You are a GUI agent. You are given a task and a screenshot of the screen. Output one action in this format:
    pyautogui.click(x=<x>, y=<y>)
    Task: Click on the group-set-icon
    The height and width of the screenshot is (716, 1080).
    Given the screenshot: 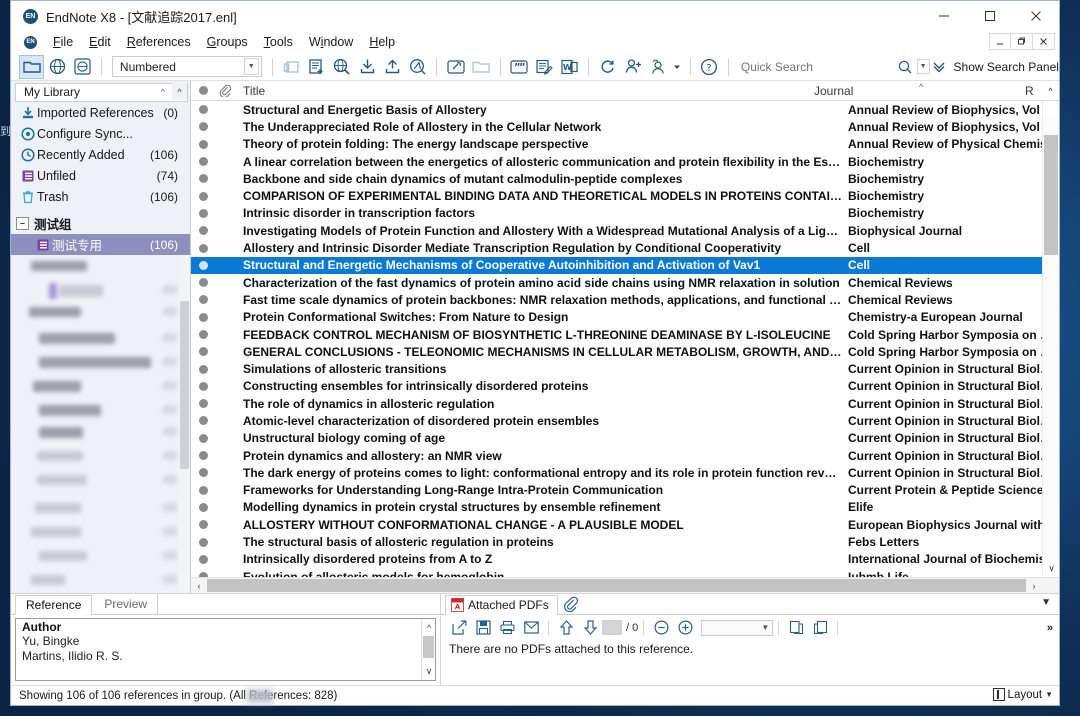 What is the action you would take?
    pyautogui.click(x=291, y=67)
    